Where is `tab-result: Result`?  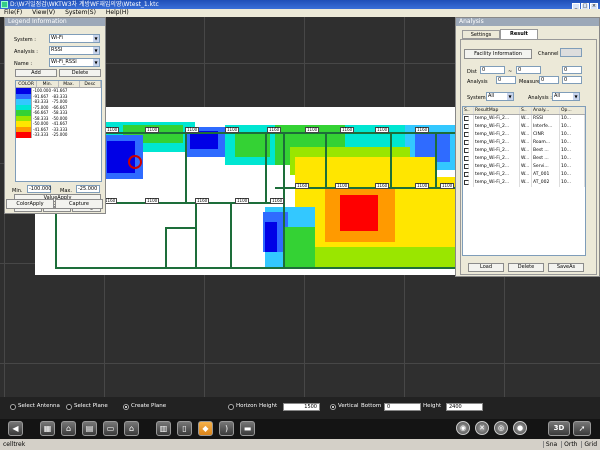 tab-result: Result is located at coordinates (519, 34).